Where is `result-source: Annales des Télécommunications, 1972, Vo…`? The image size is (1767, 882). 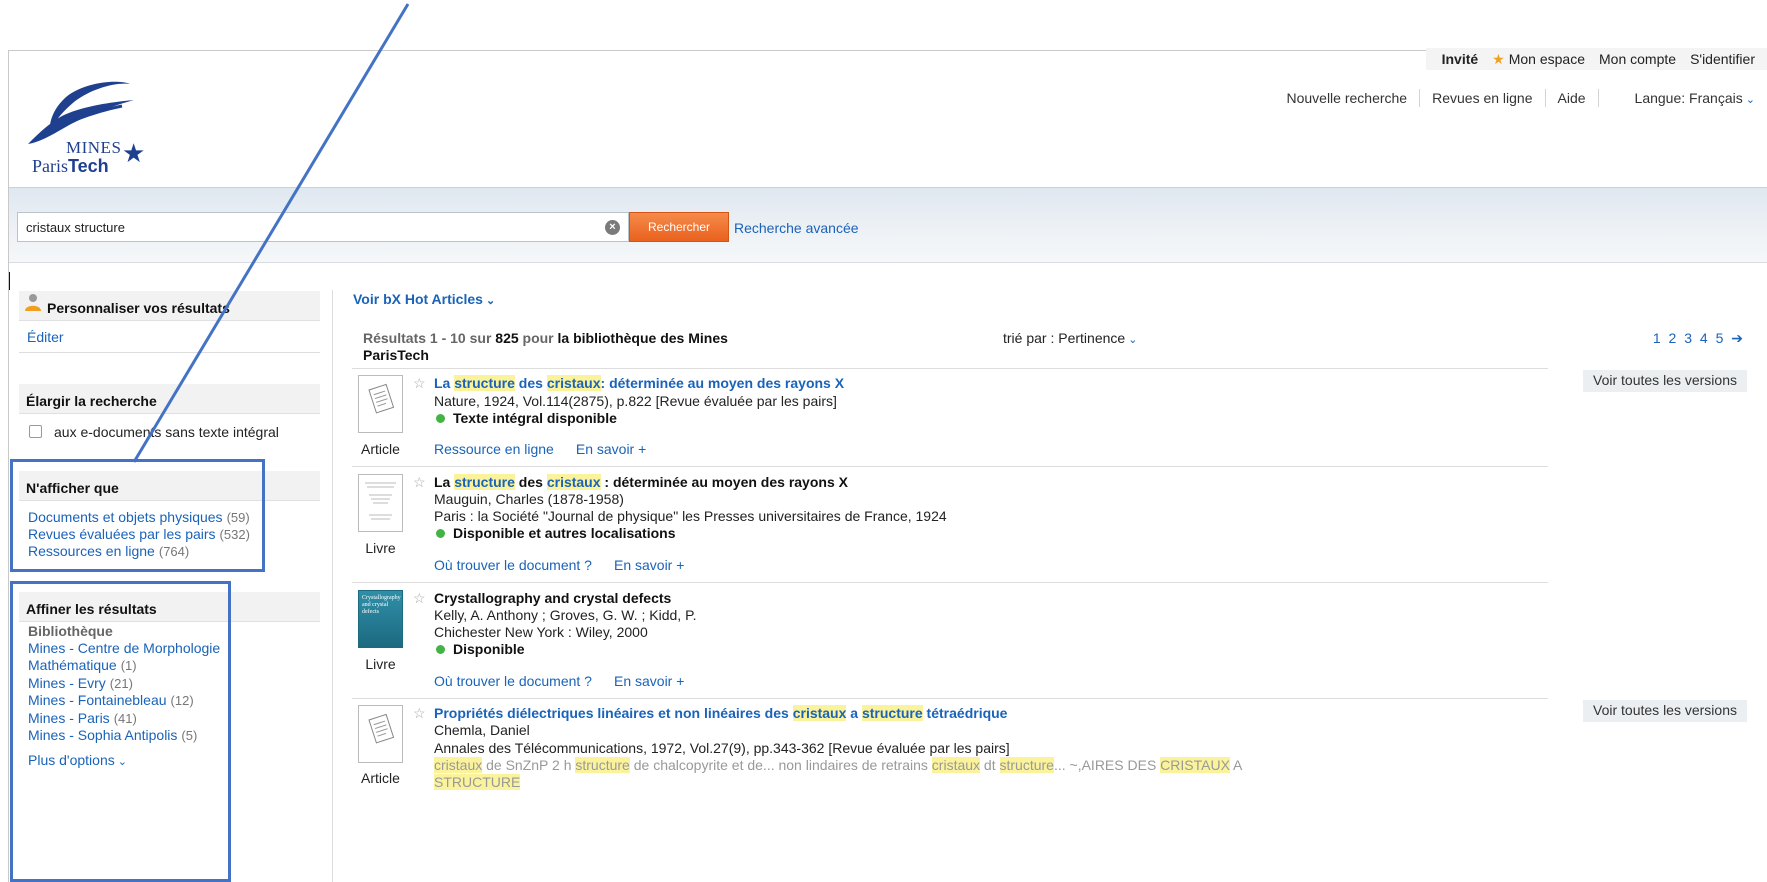
result-source: Annales des Télécommunications, 1972, Vo… is located at coordinates (722, 748).